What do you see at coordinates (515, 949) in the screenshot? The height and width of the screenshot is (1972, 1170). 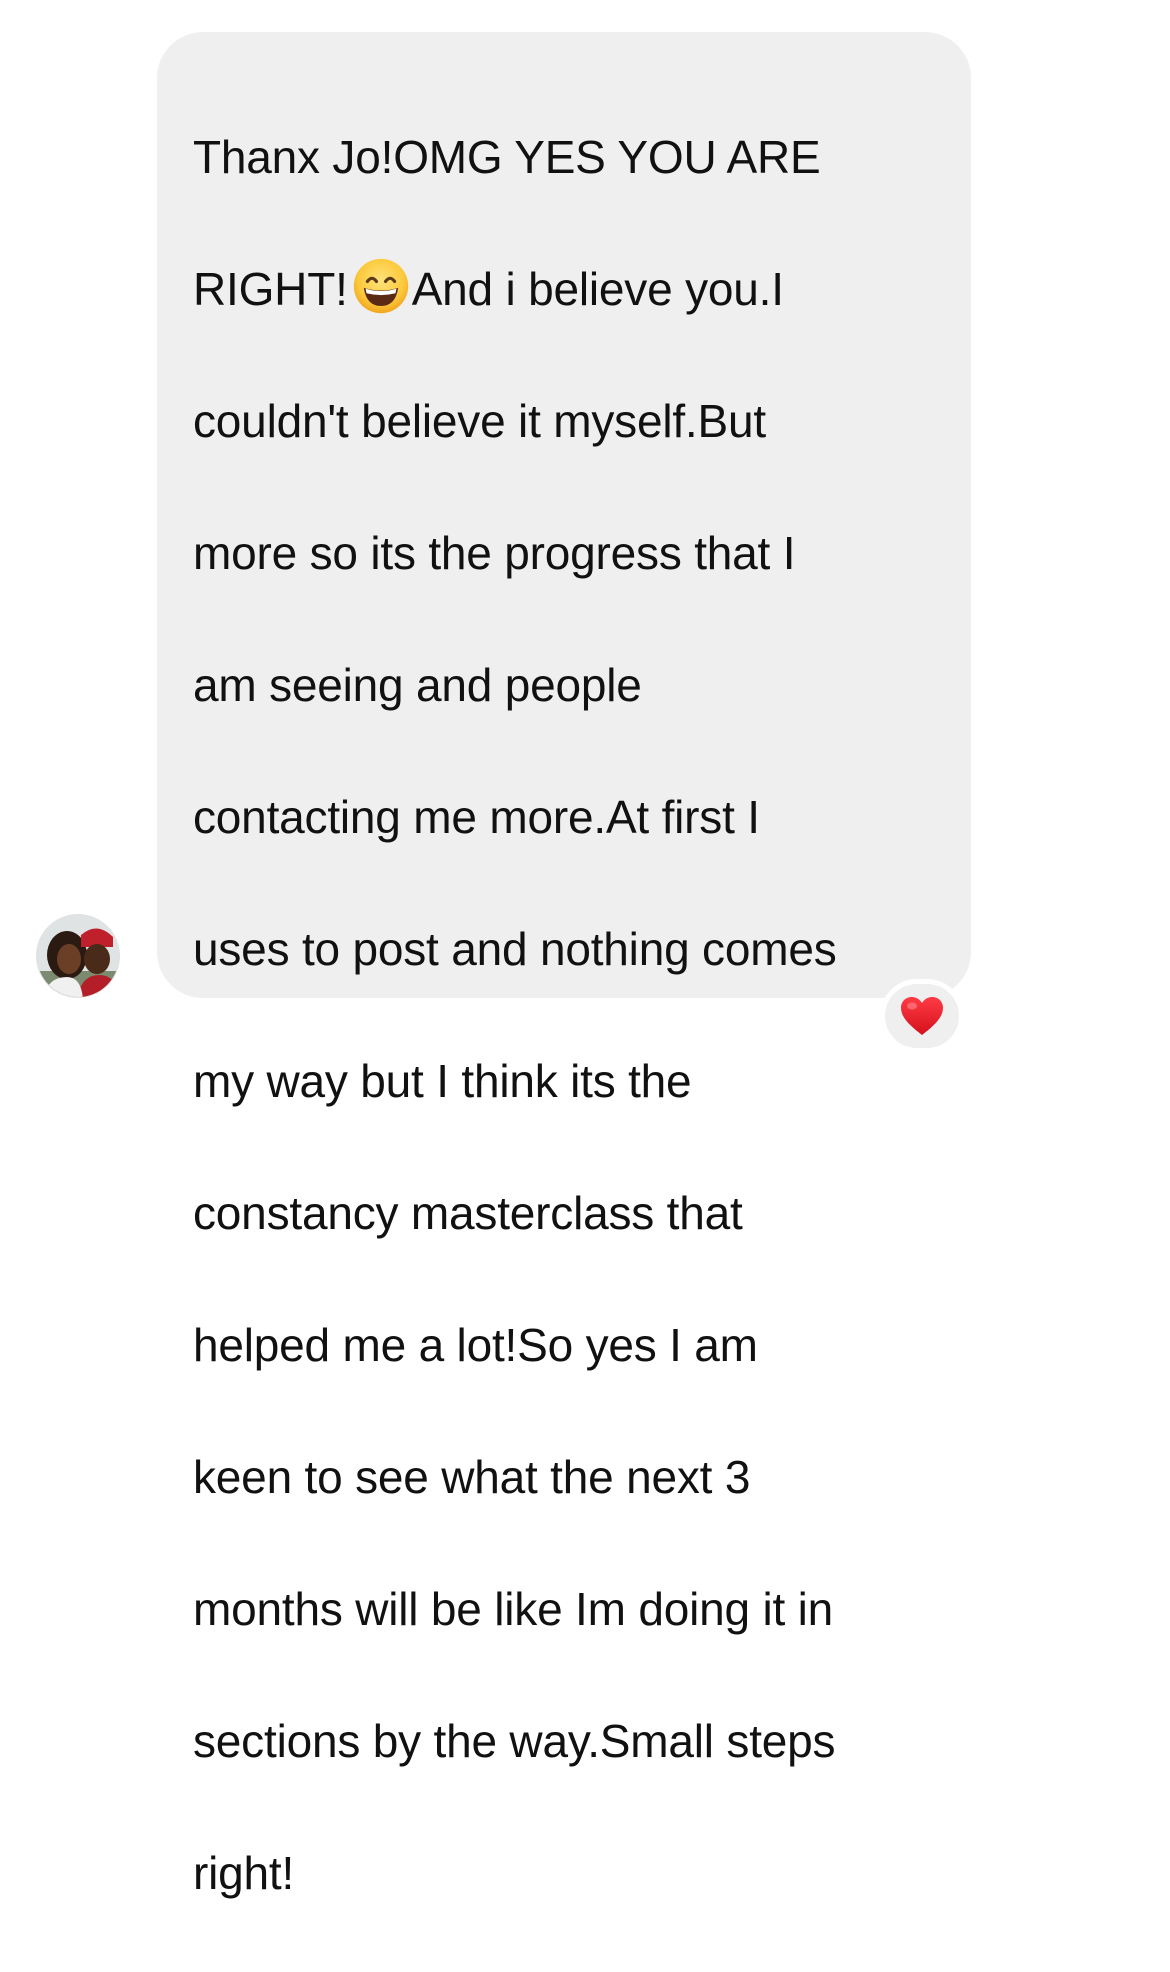 I see `message-line: uses to post and nothing comes` at bounding box center [515, 949].